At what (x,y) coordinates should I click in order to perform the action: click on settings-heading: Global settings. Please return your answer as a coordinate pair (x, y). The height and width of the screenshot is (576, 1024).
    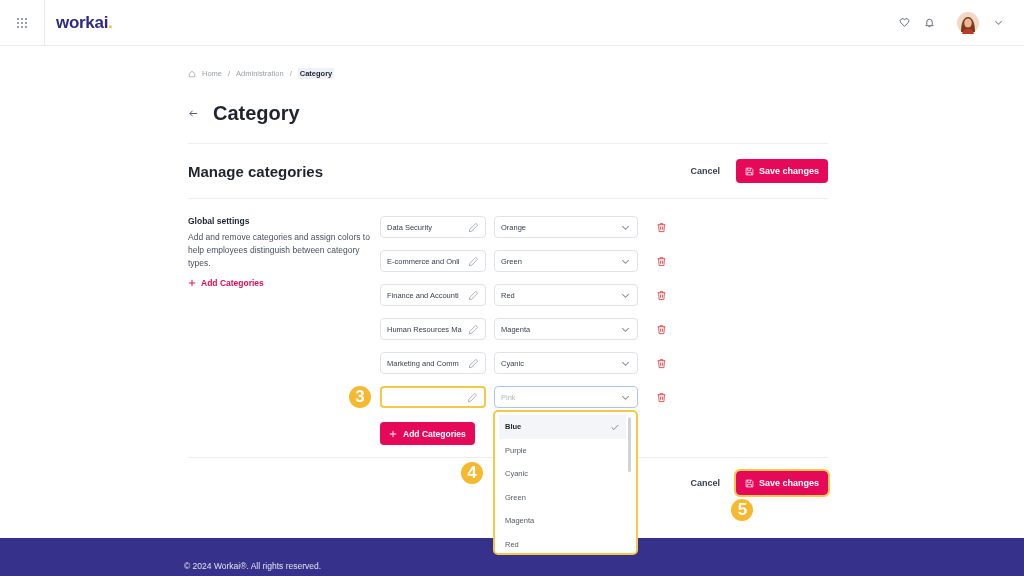
    Looking at the image, I should click on (219, 221).